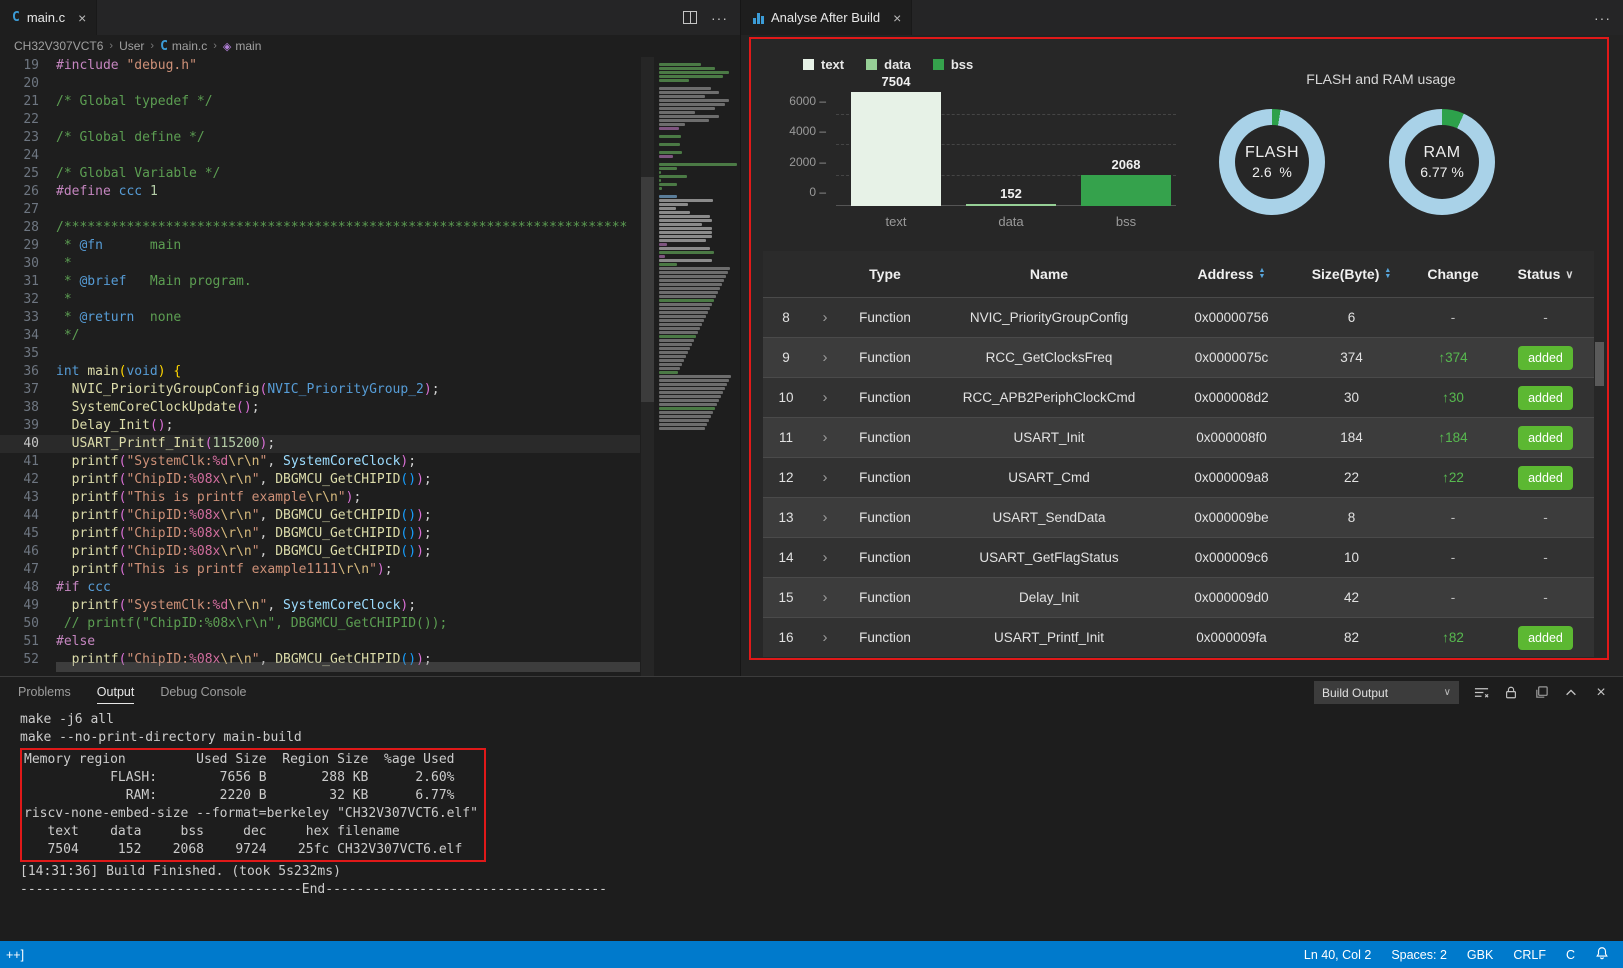 The image size is (1623, 968). I want to click on code-line: 23 /* Global define */, so click(320, 138).